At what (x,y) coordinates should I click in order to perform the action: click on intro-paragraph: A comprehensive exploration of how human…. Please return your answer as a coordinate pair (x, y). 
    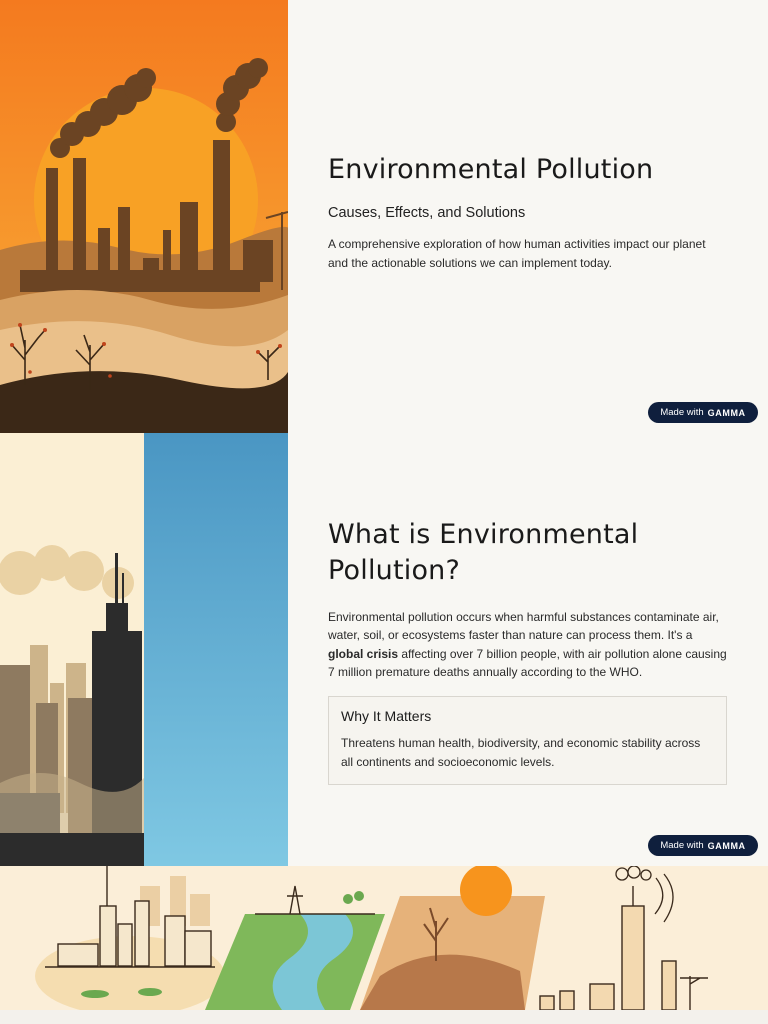
    Looking at the image, I should click on (517, 253).